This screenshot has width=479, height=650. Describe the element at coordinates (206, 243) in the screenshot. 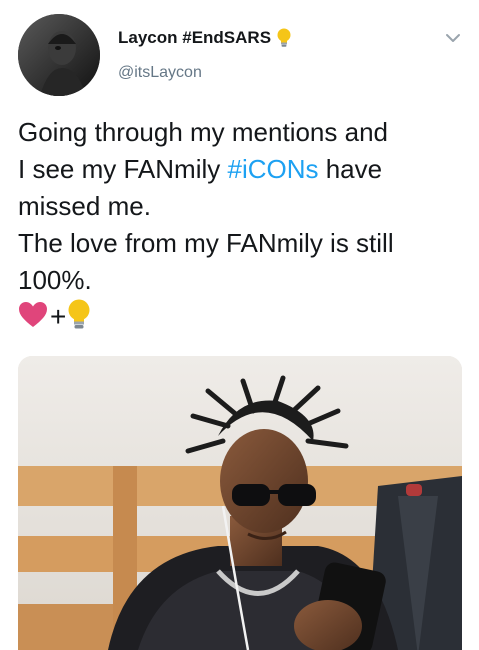

I see `tweet-text-line: The love from my FANmily is still` at that location.